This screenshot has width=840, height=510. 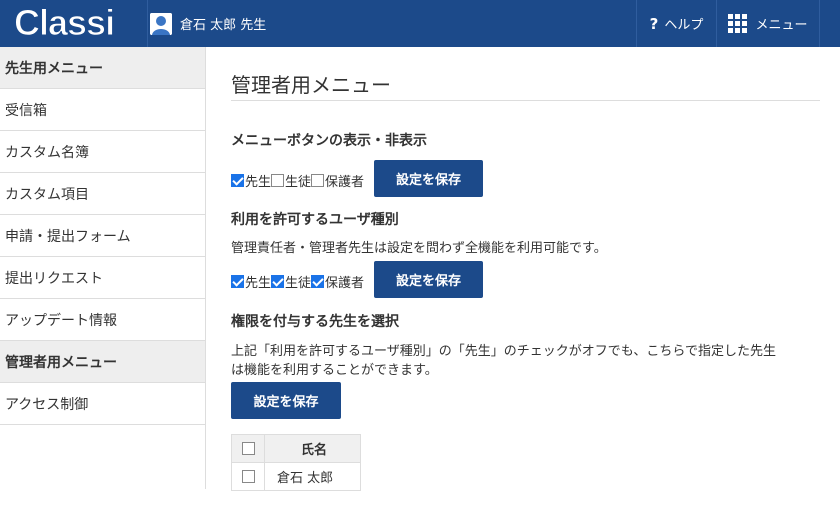 I want to click on sidebar-item-label: アクセス制御, so click(x=47, y=404).